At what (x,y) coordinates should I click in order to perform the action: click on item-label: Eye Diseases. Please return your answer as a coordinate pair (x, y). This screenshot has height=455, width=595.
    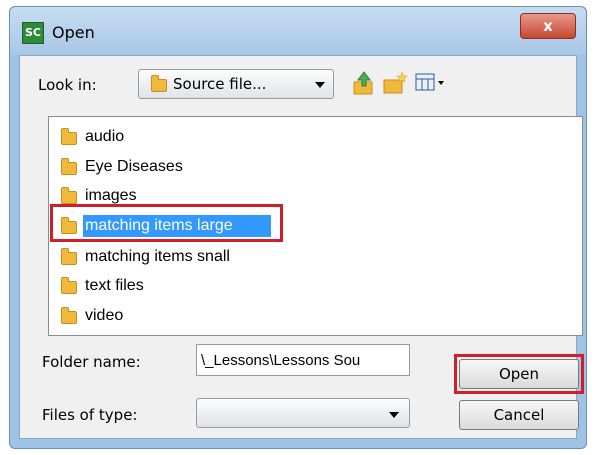
    Looking at the image, I should click on (134, 166).